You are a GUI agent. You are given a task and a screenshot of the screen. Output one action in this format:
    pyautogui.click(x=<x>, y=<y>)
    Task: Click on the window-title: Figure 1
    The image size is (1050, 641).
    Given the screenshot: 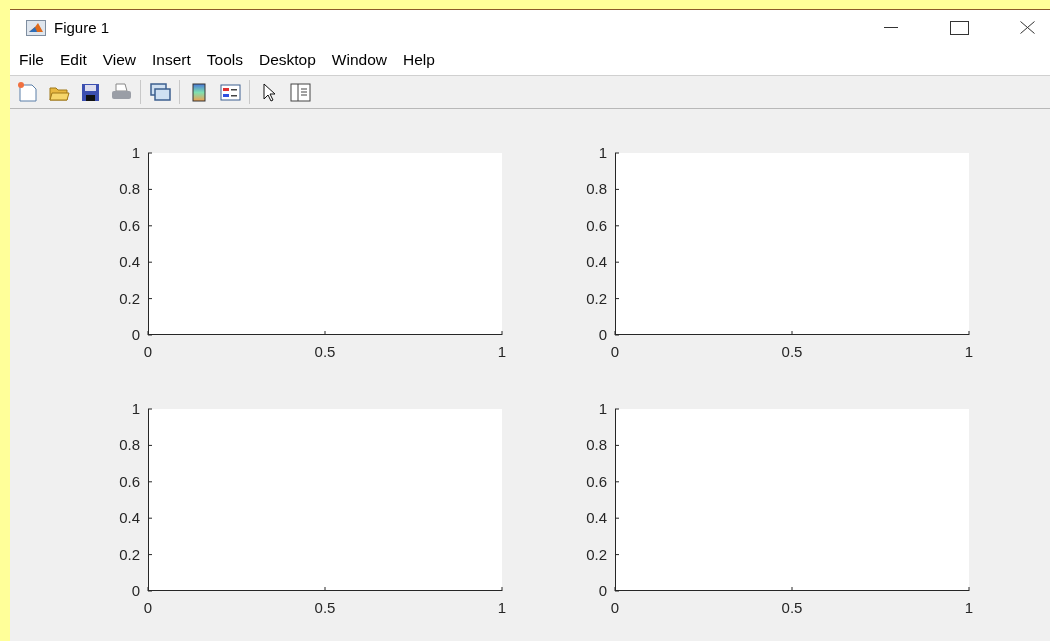 What is the action you would take?
    pyautogui.click(x=82, y=27)
    